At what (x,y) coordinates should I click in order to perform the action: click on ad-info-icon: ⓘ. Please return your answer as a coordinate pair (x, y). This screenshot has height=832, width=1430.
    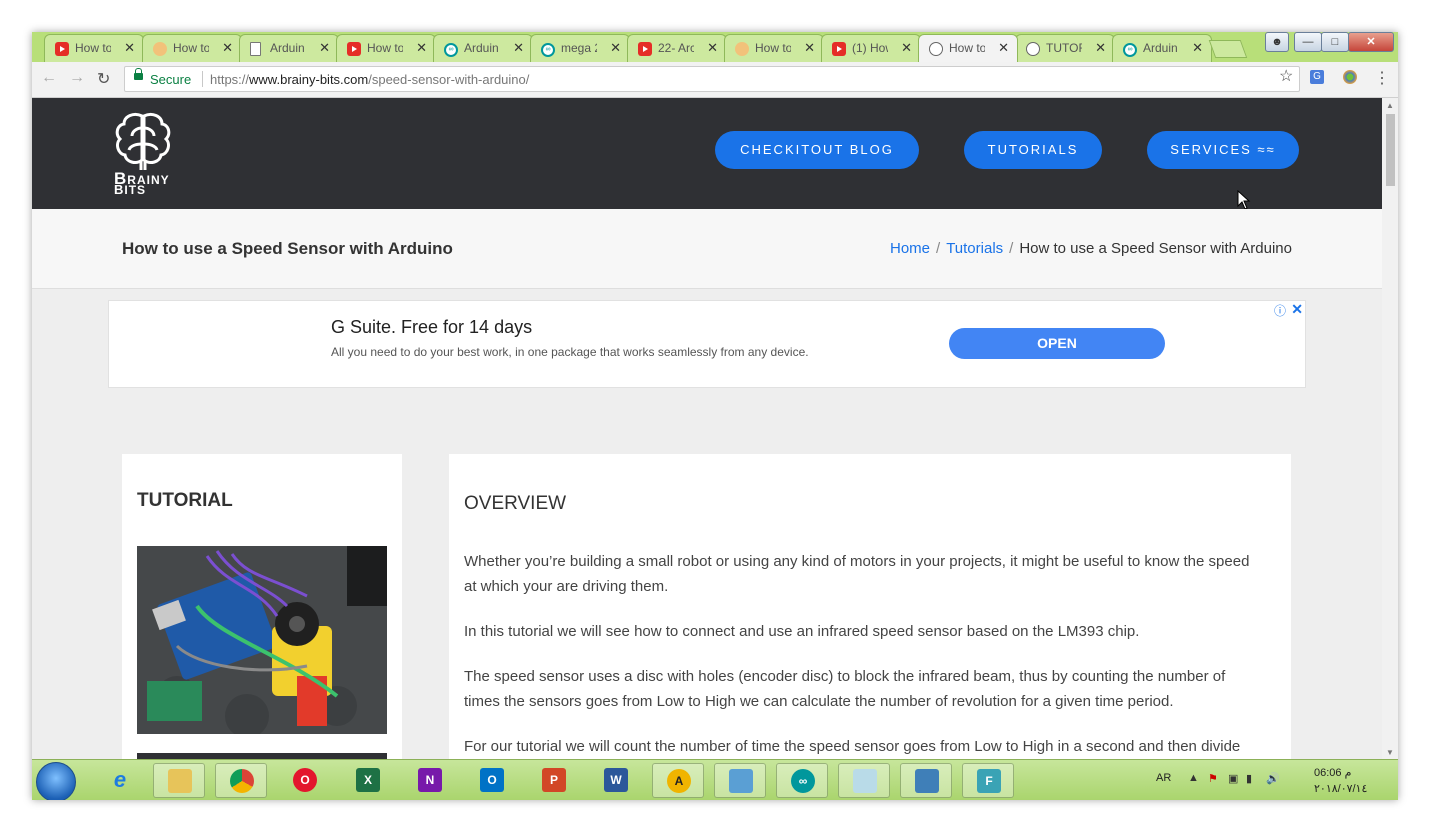
    Looking at the image, I should click on (1280, 310).